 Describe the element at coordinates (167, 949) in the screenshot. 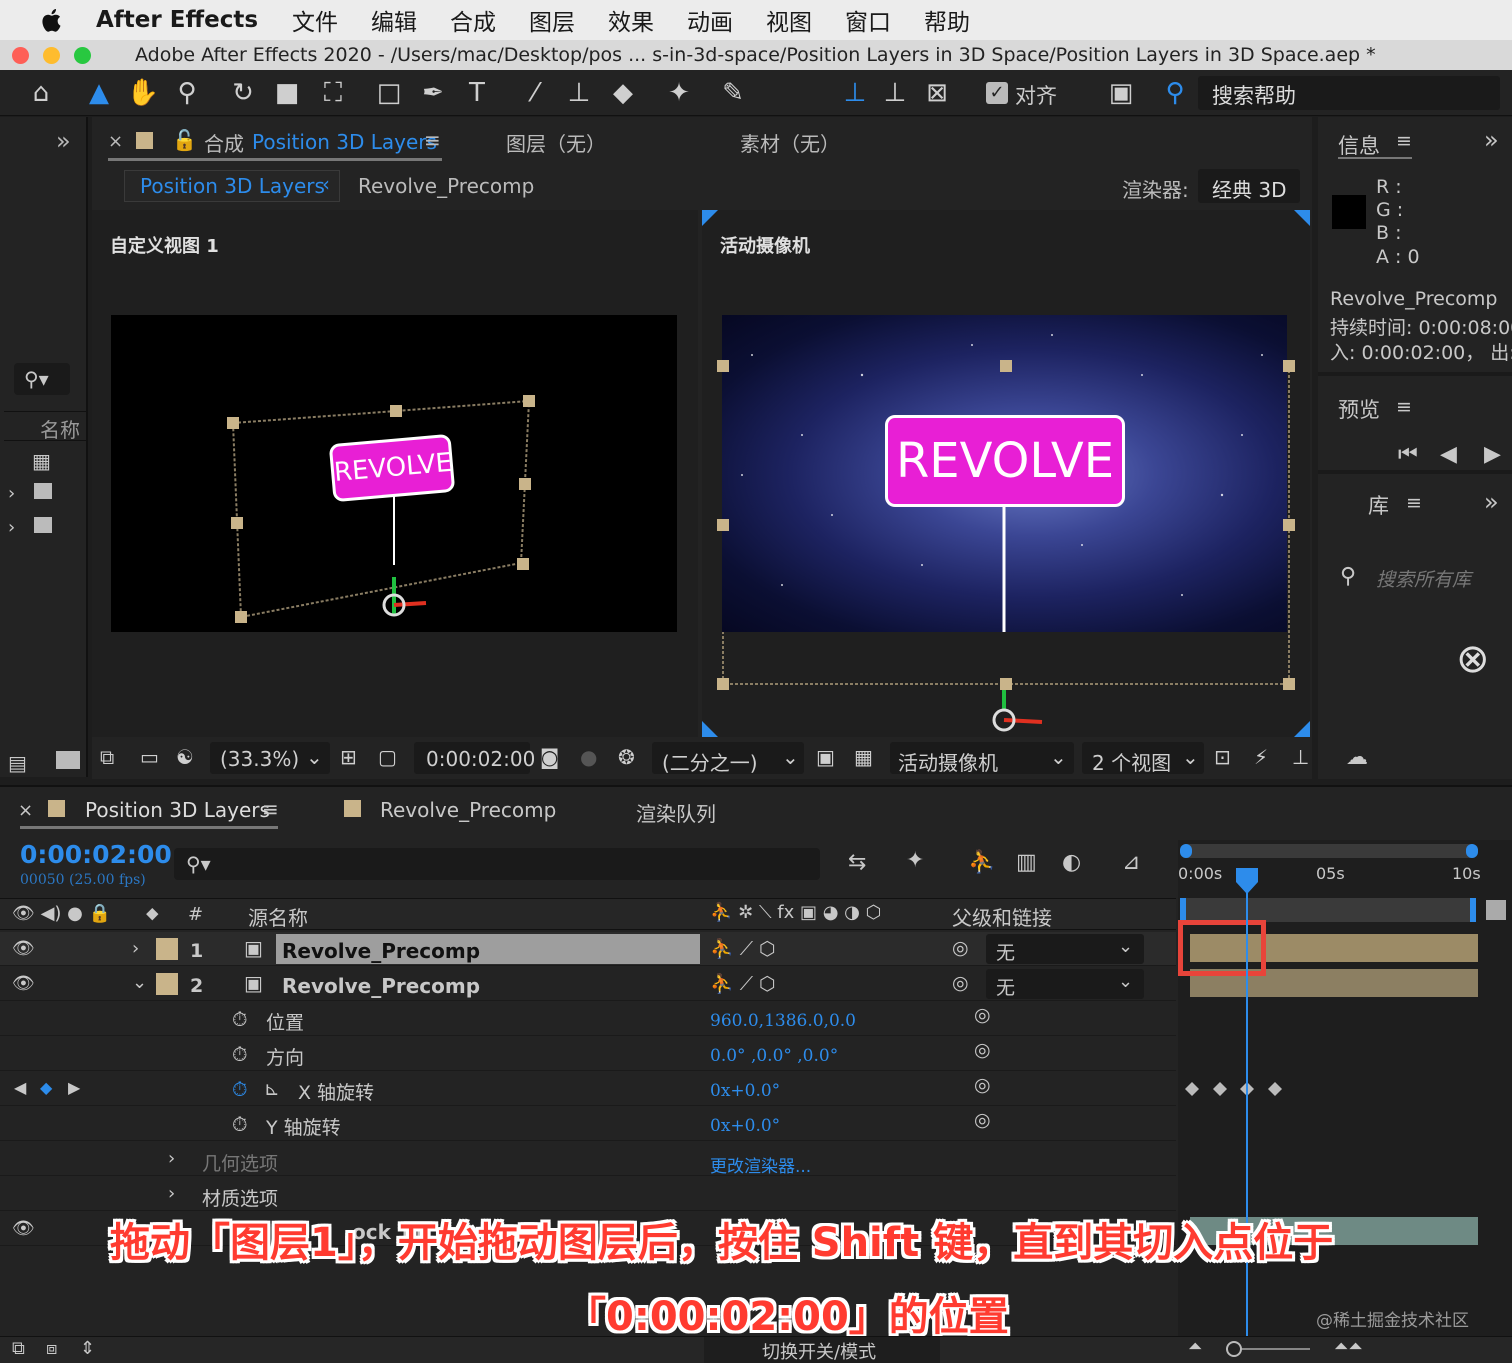

I see `layer-1-label-color` at that location.